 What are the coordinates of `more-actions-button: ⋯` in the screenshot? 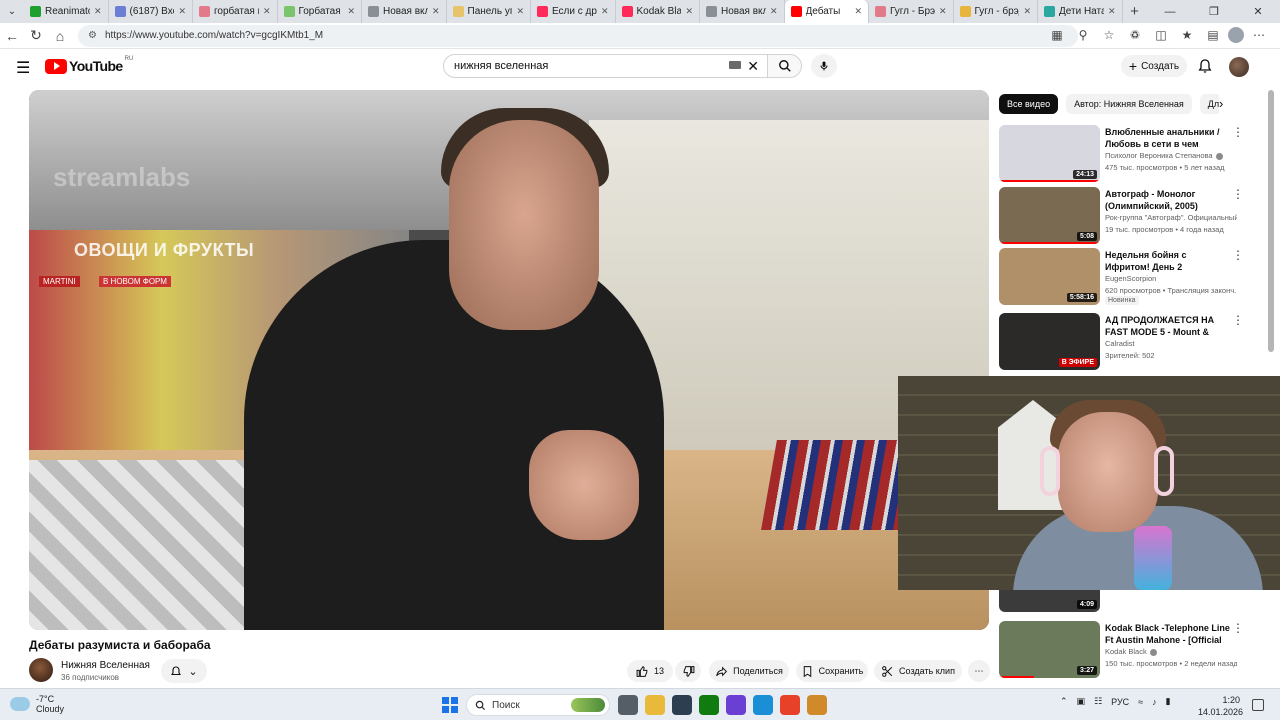 It's located at (979, 671).